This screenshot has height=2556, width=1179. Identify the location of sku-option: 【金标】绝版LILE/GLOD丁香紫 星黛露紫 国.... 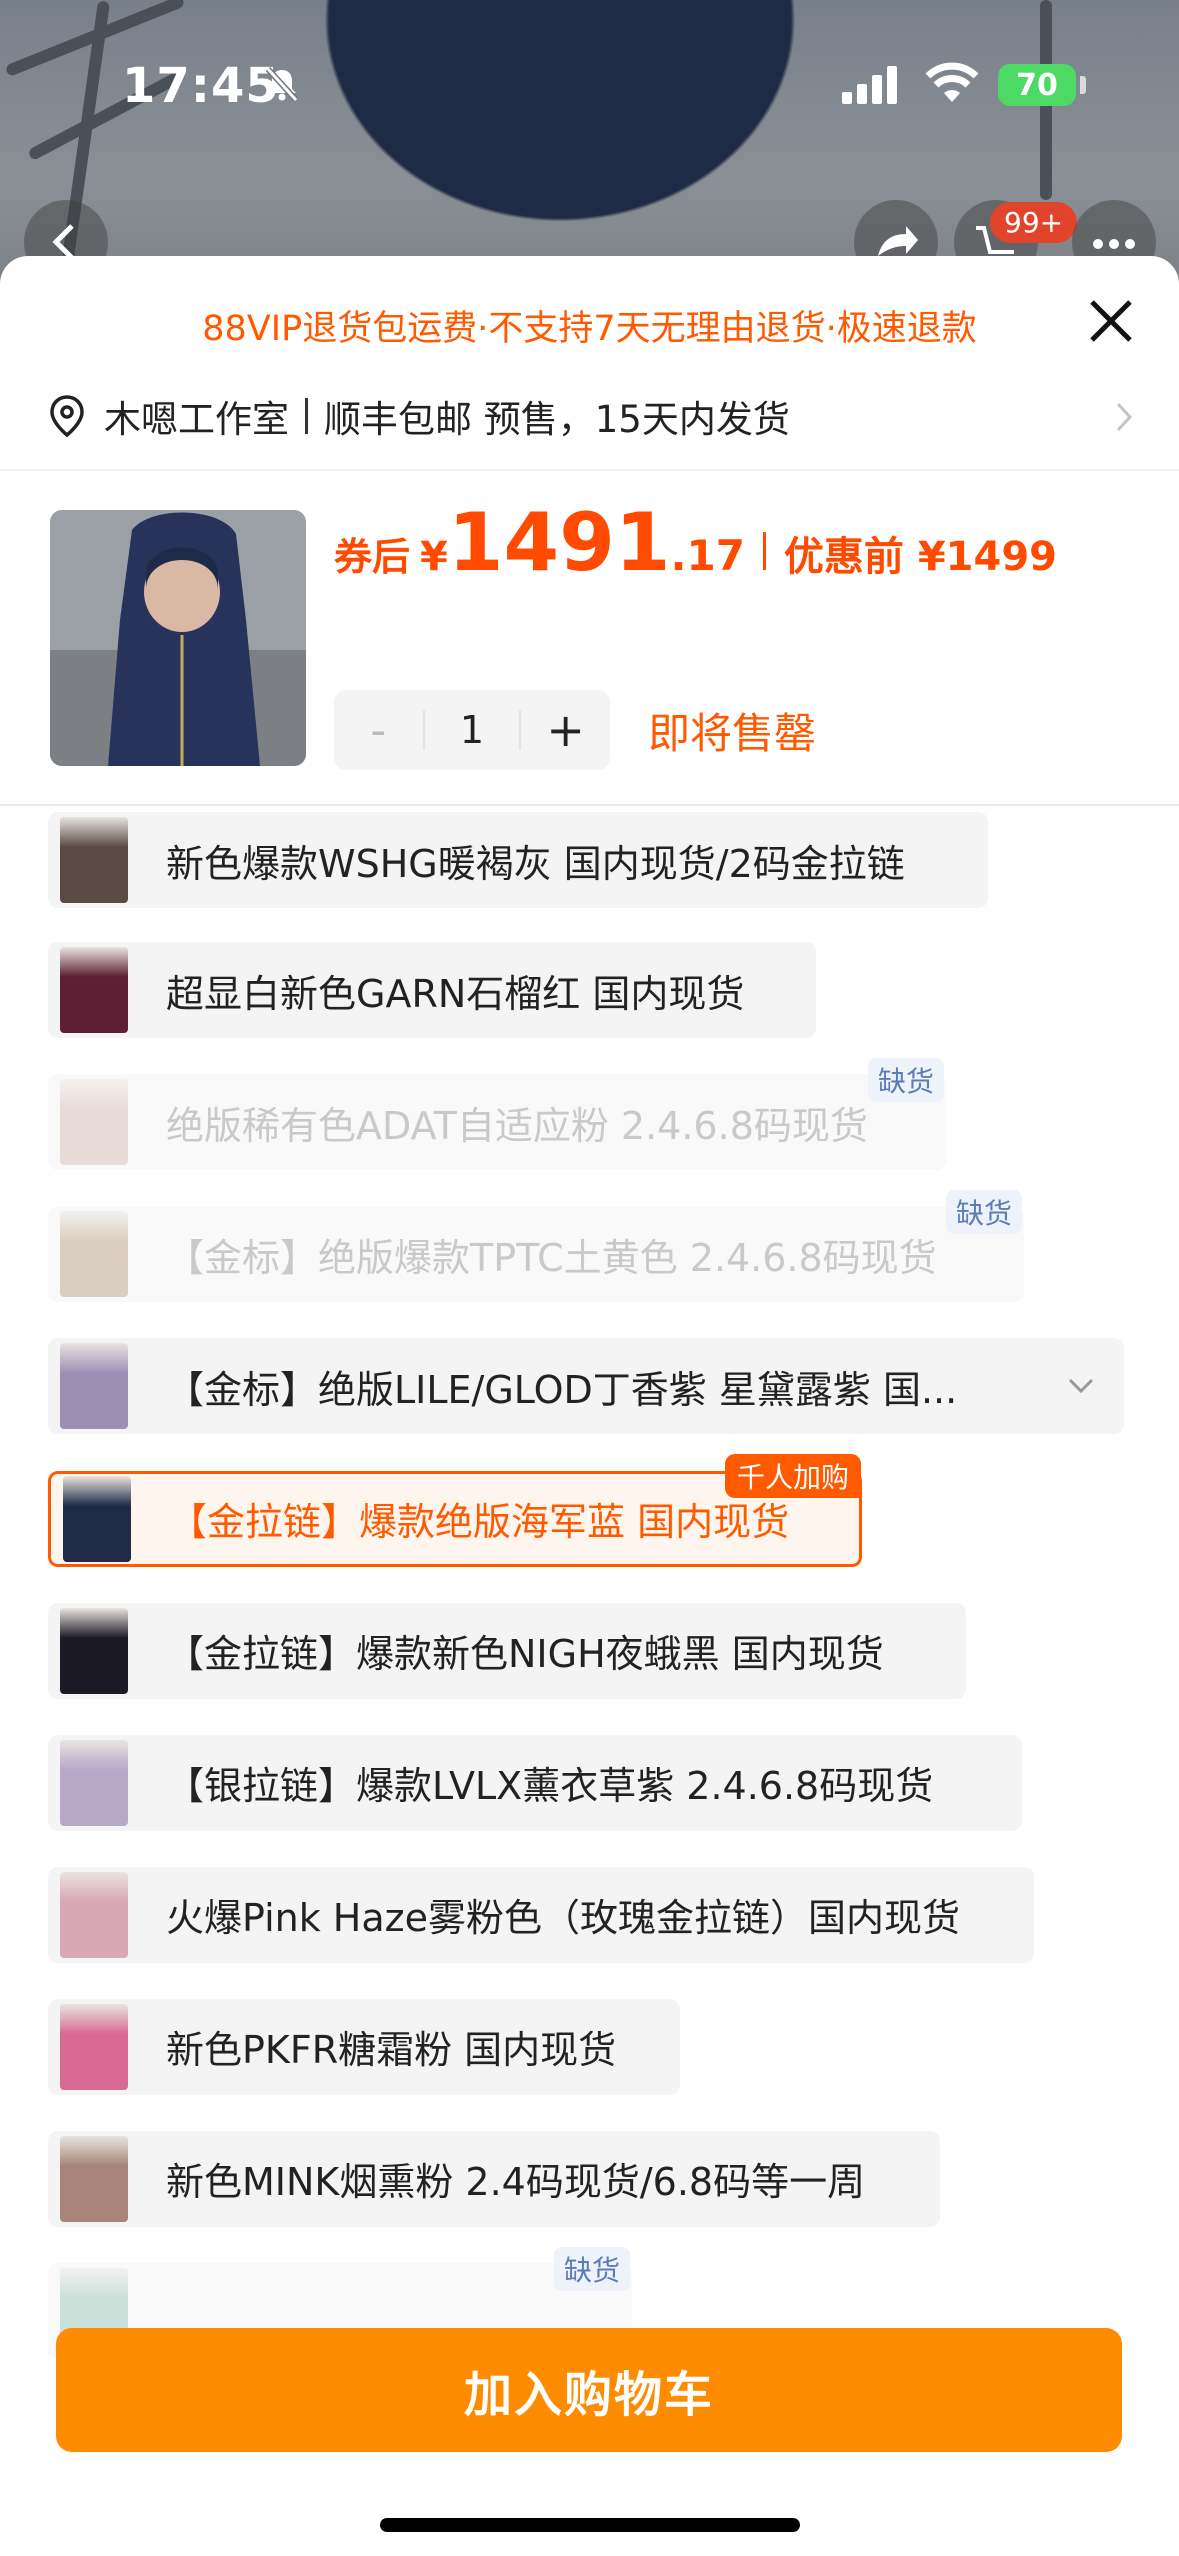
(586, 1386).